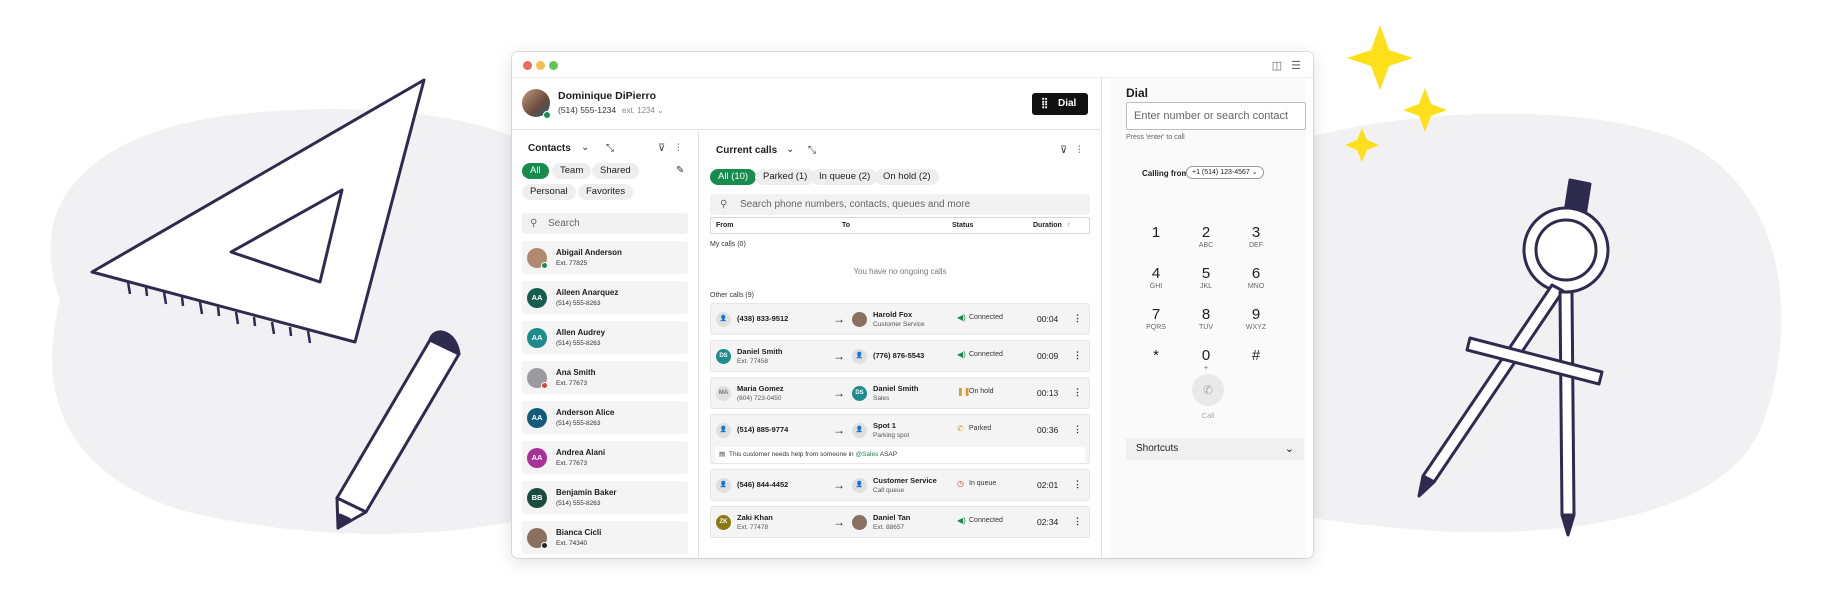 This screenshot has height=608, width=1824. Describe the element at coordinates (572, 171) in the screenshot. I see `contacts-filter-team: Team` at that location.